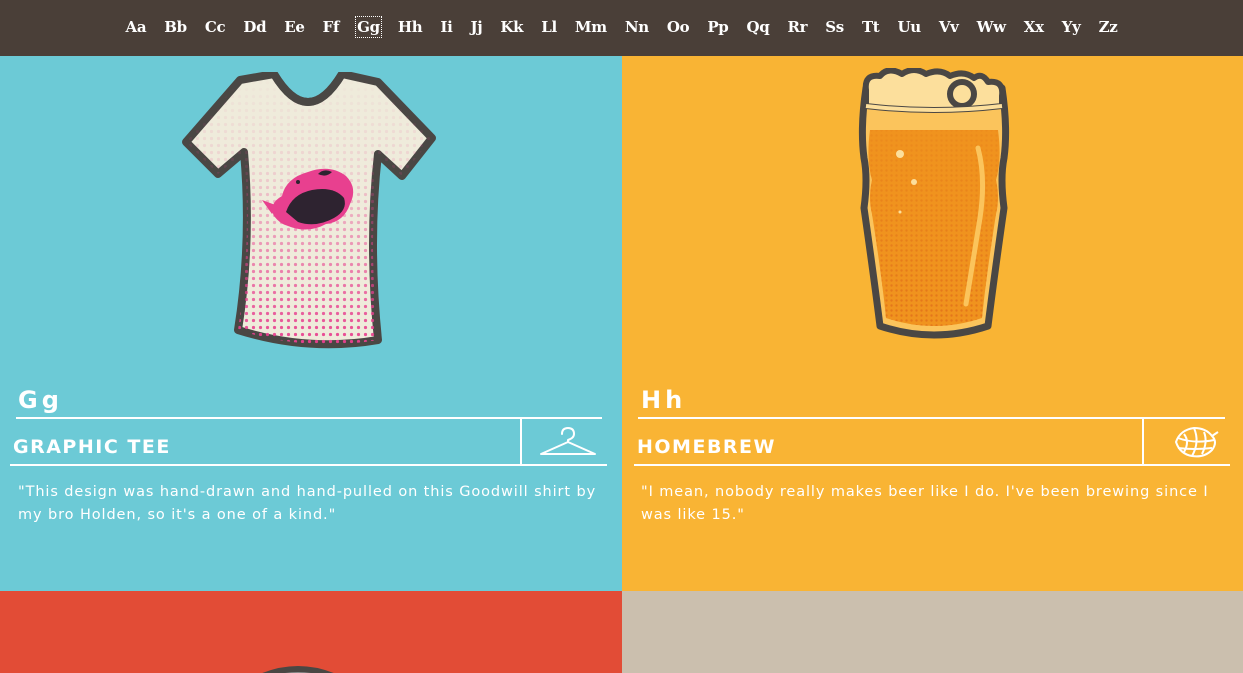 The height and width of the screenshot is (673, 1243). I want to click on nav-item-ww: Ww, so click(991, 27).